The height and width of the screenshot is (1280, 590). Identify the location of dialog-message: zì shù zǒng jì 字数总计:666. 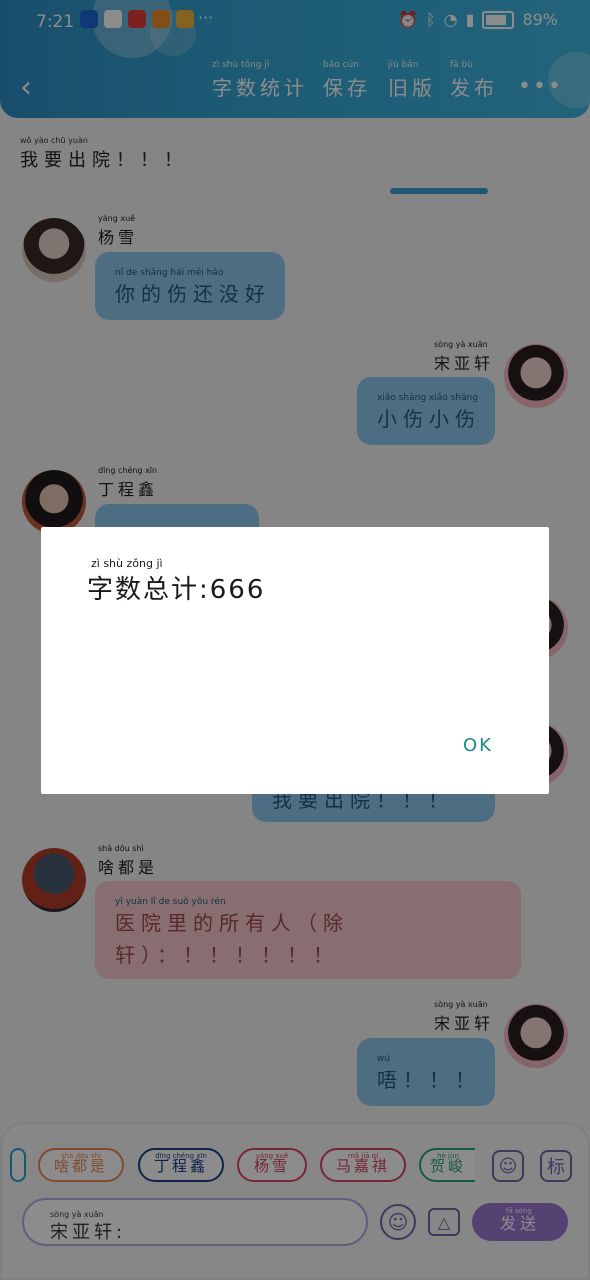
(176, 581).